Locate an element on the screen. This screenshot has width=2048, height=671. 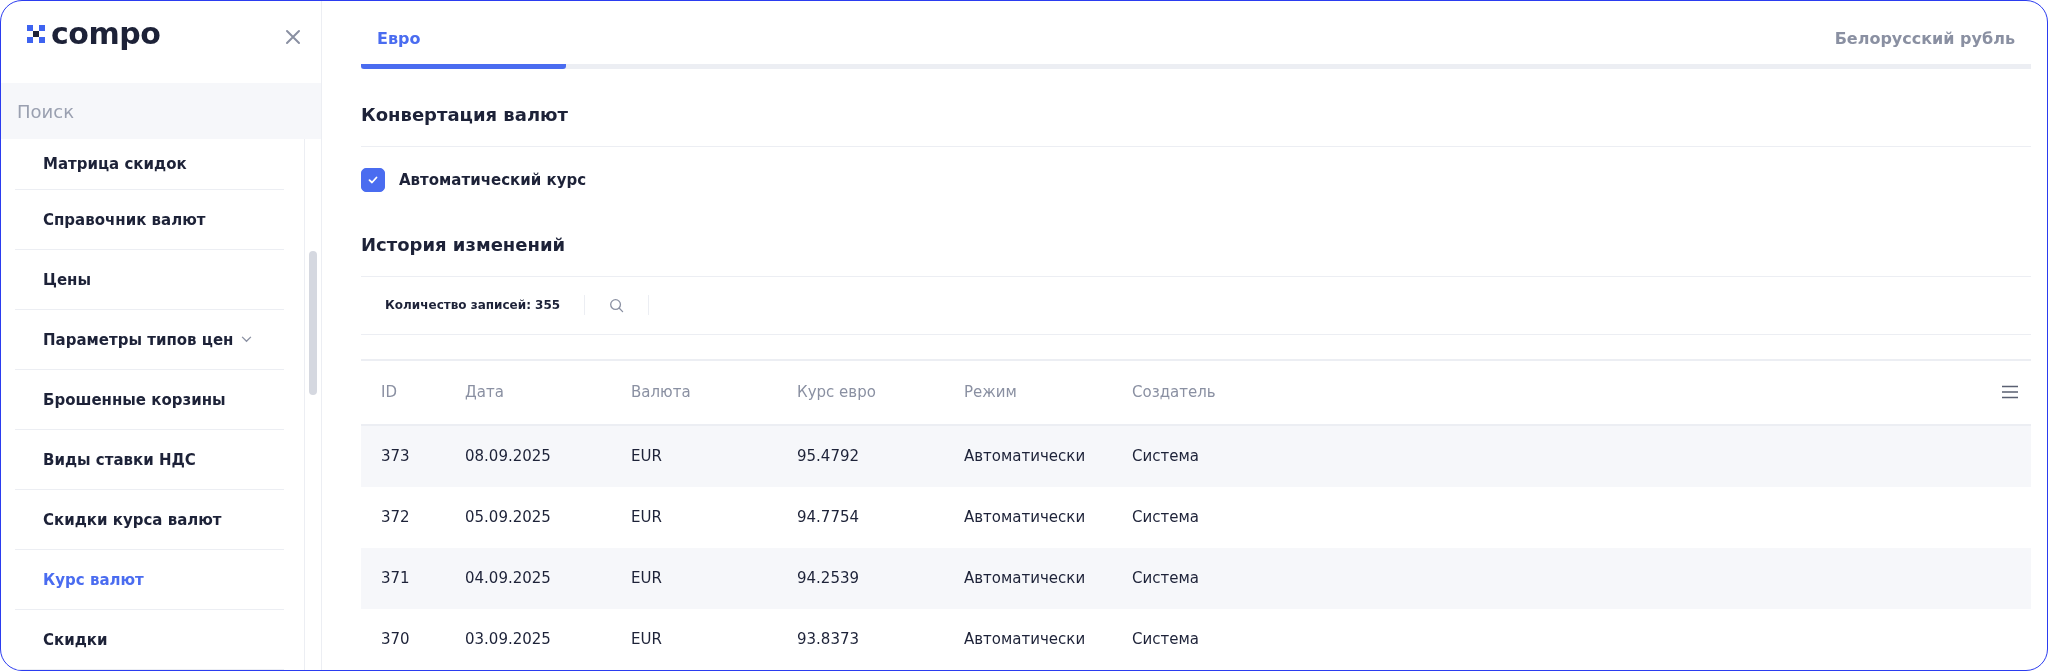
record-count: Количество записей: 355 is located at coordinates (473, 305).